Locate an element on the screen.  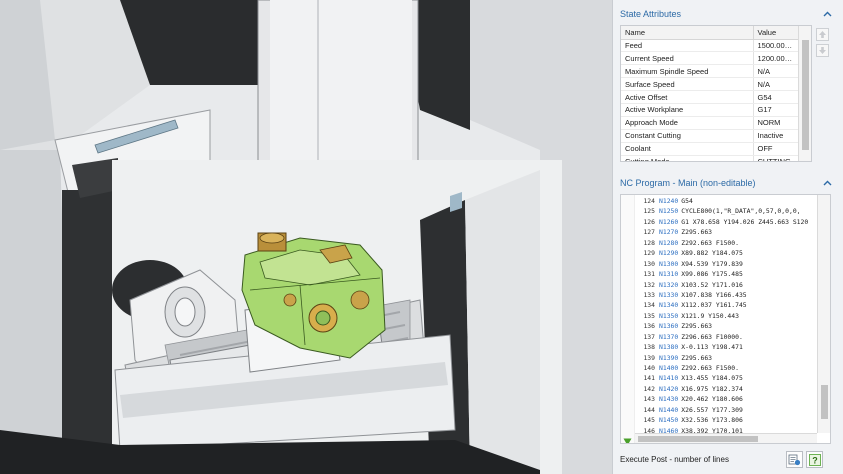
attribute-name: Current Speed is located at coordinates (687, 58).